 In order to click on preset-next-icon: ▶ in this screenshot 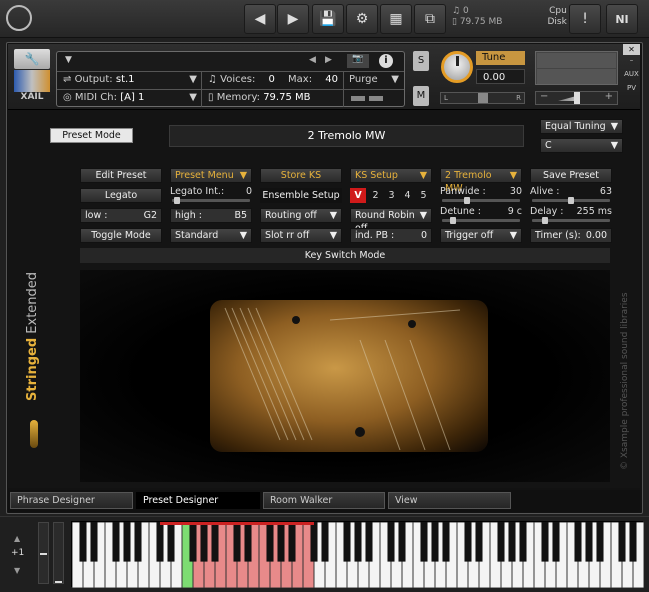, I will do `click(328, 60)`.